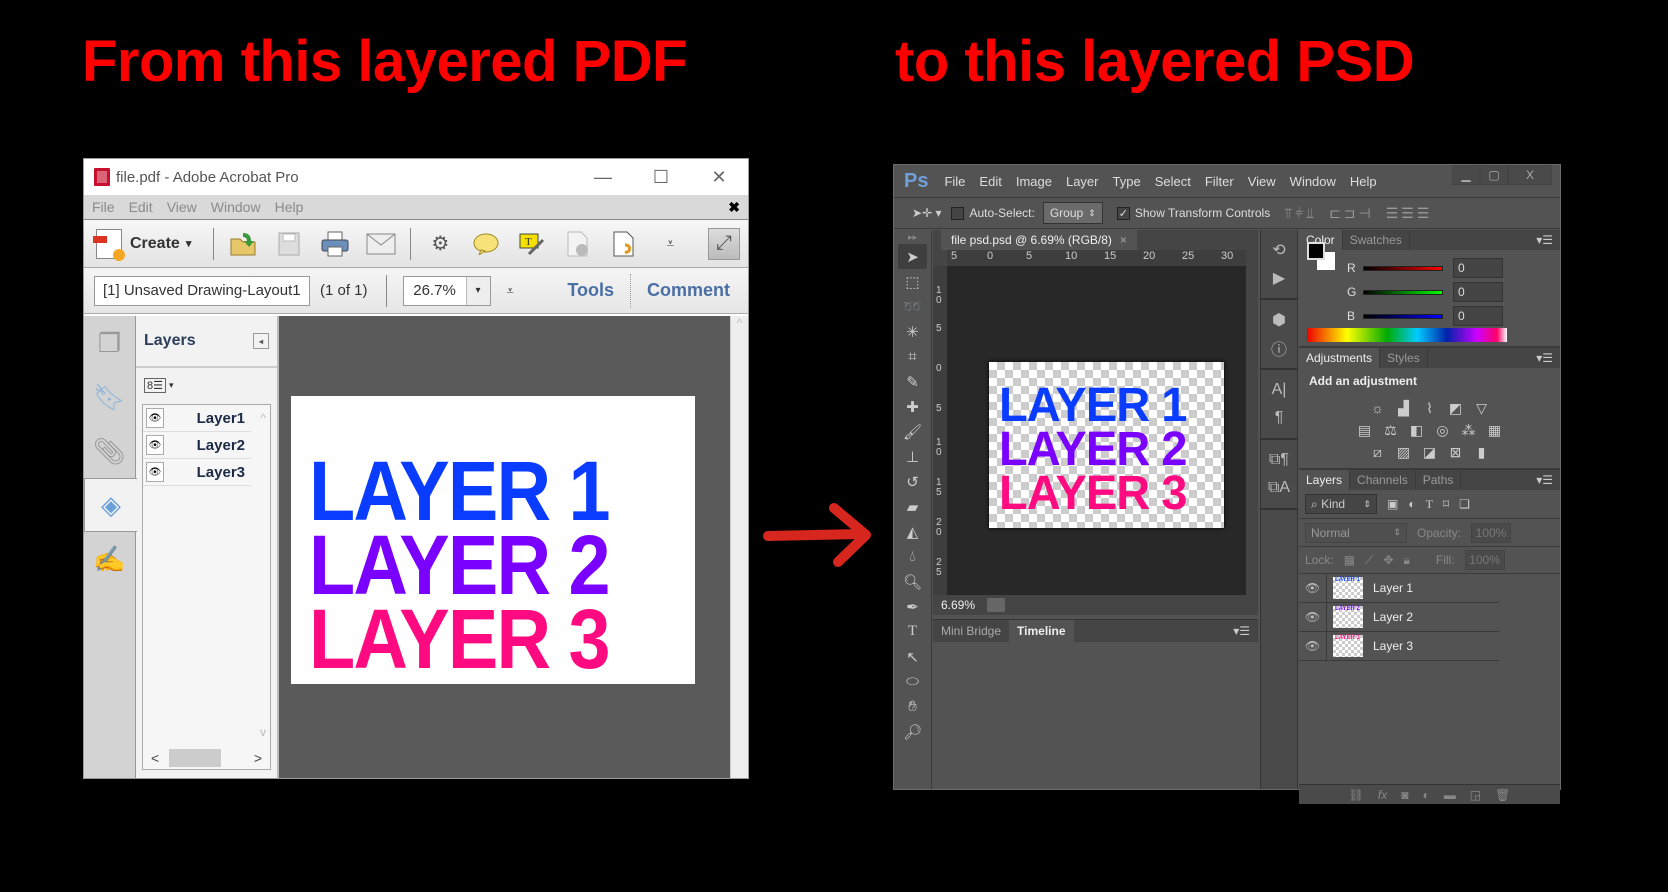 The image size is (1668, 892). What do you see at coordinates (1325, 480) in the screenshot?
I see `tab-layers: Layers` at bounding box center [1325, 480].